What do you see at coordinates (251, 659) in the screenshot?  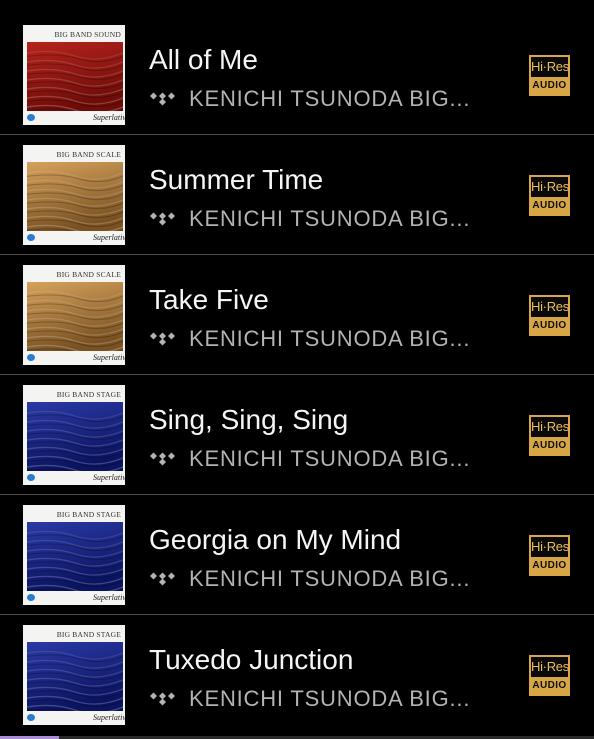 I see `track-title: Tuxedo Junction` at bounding box center [251, 659].